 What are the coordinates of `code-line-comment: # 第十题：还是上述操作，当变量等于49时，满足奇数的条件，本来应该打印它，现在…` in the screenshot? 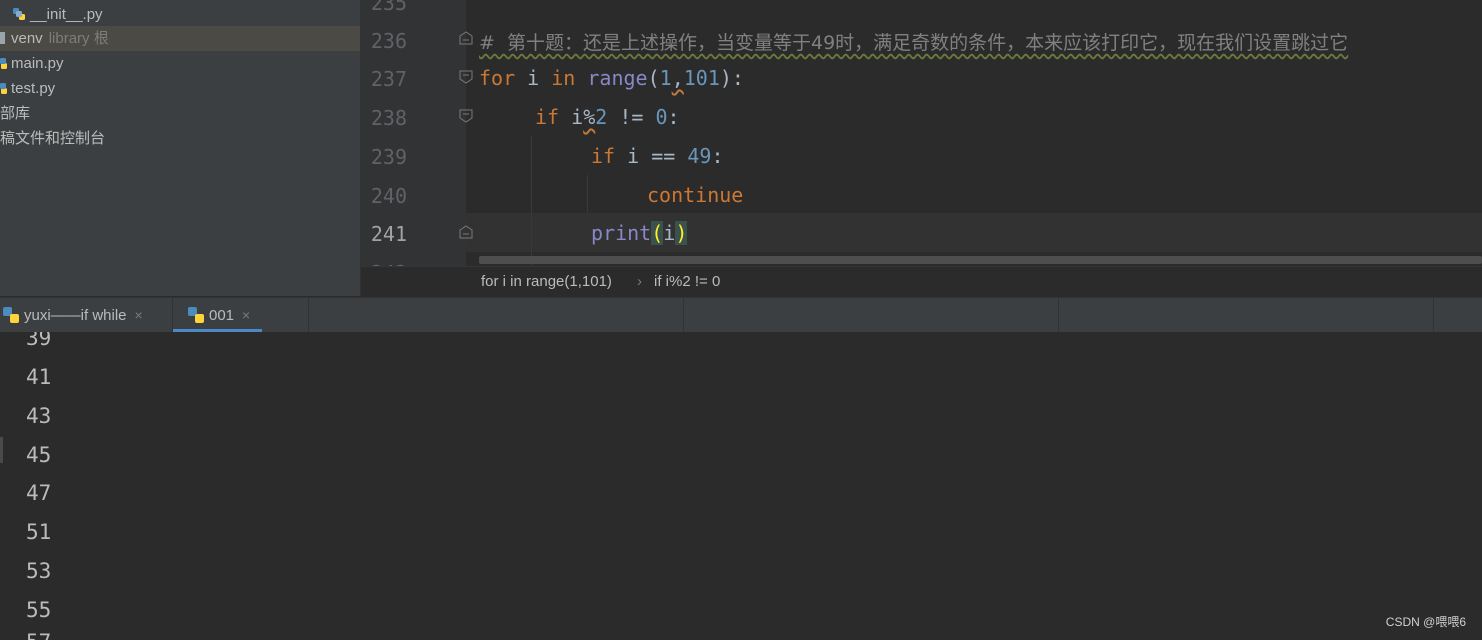 It's located at (913, 41).